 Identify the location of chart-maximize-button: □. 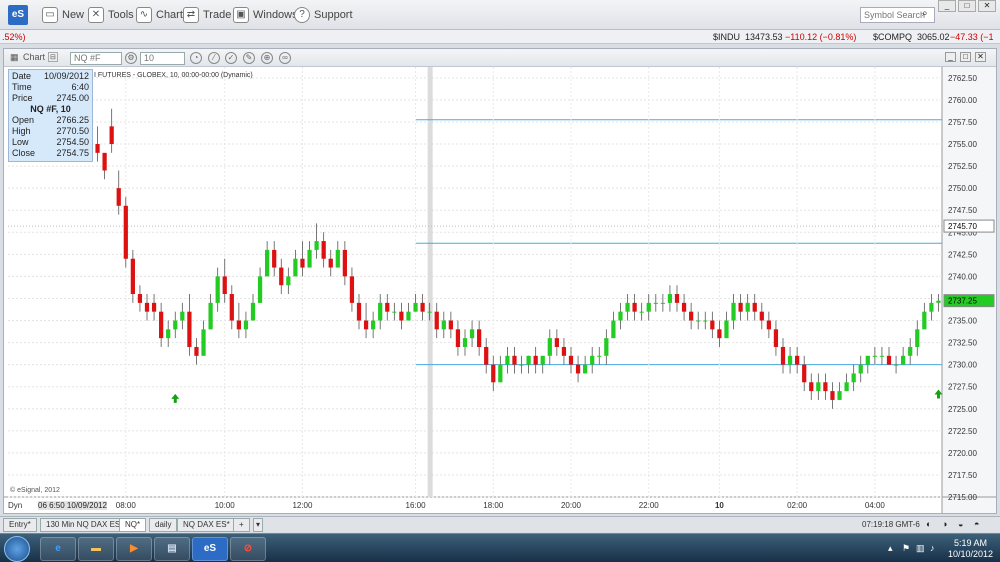
(965, 57).